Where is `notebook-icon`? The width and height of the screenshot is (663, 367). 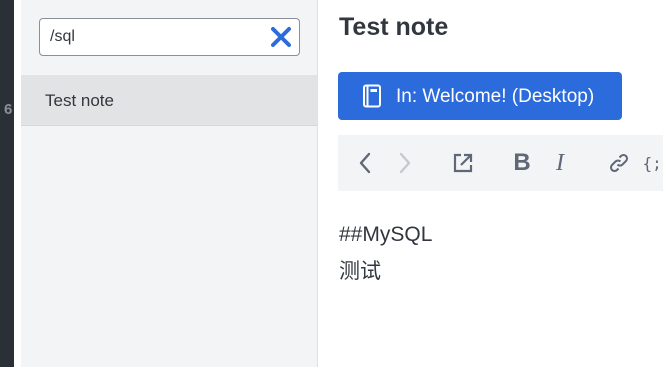 notebook-icon is located at coordinates (372, 96).